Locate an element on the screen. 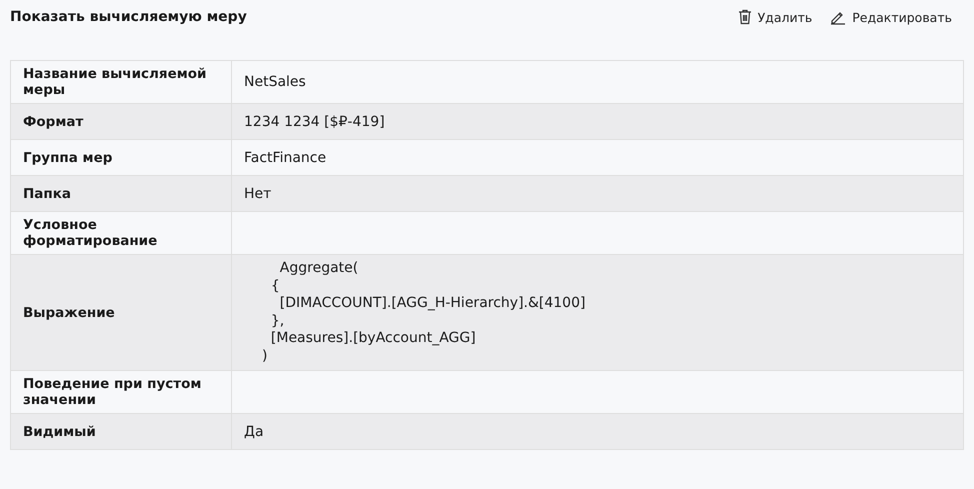  property-label: Название вычисляемой меры is located at coordinates (121, 82).